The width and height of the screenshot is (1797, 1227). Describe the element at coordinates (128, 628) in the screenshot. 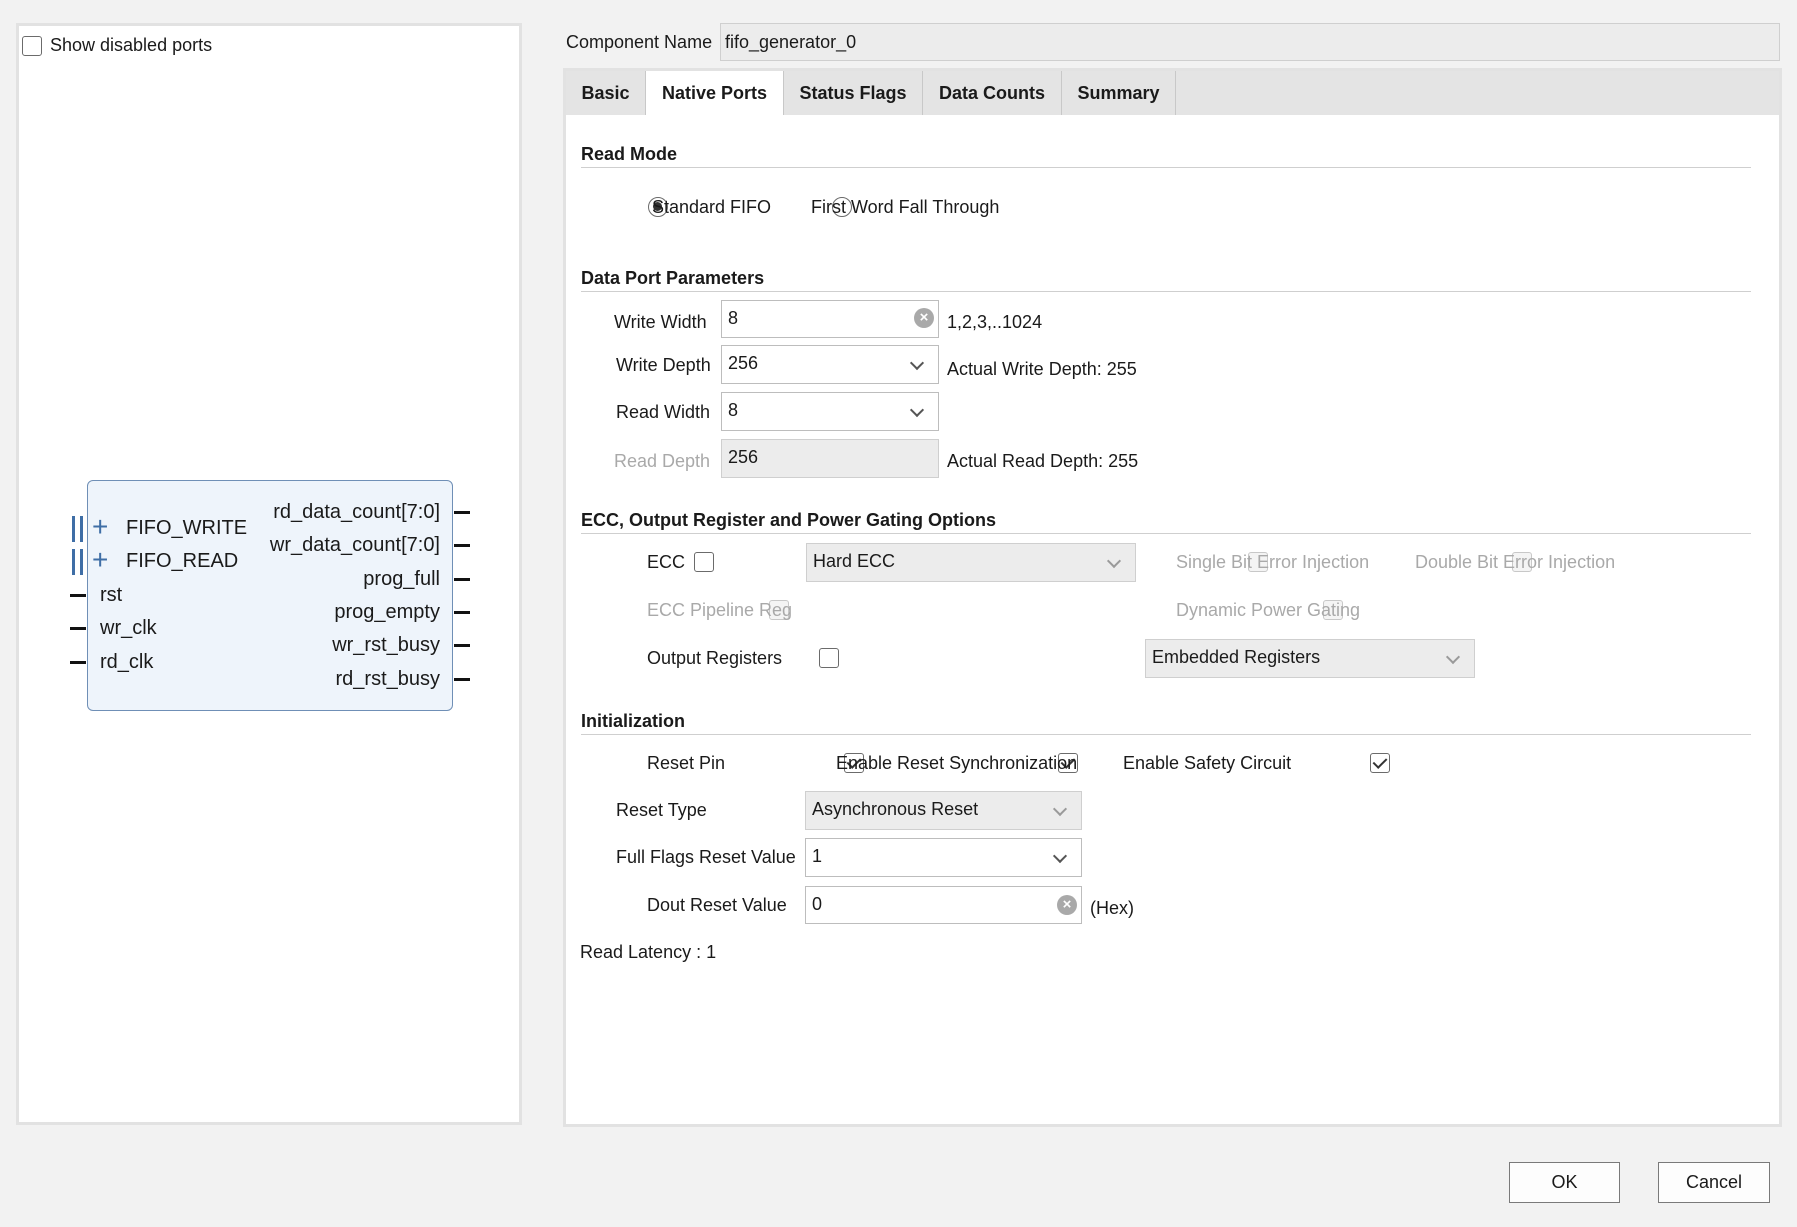

I see `port-wr-clk: wr_clk` at that location.